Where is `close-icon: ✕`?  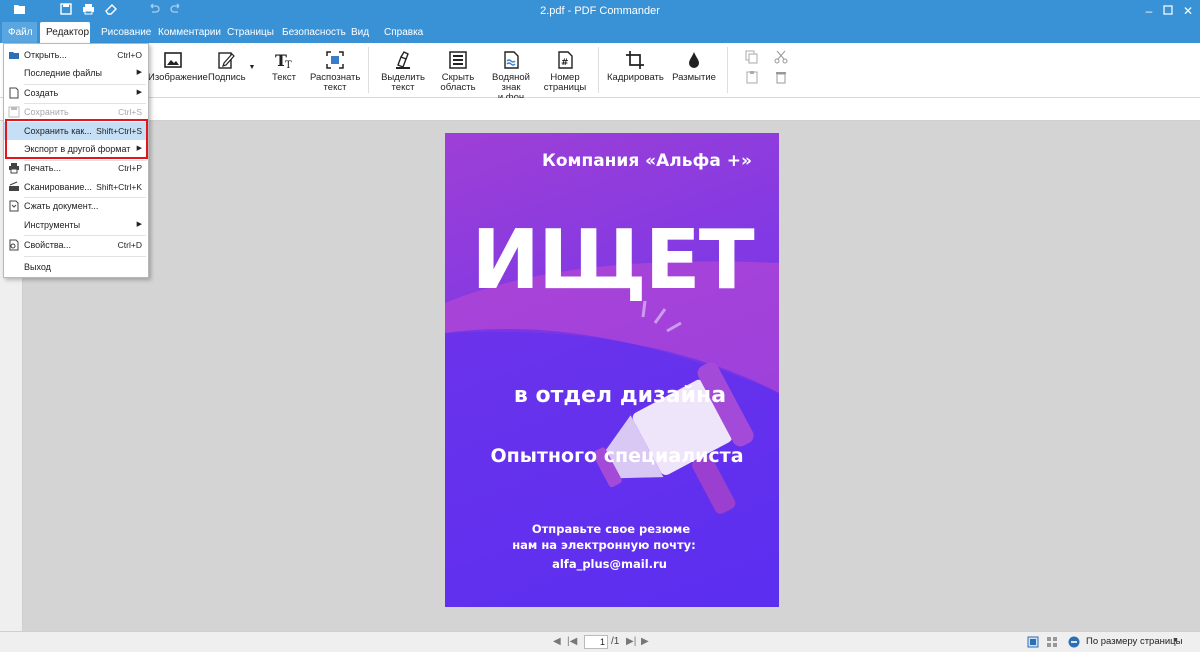 close-icon: ✕ is located at coordinates (1188, 11).